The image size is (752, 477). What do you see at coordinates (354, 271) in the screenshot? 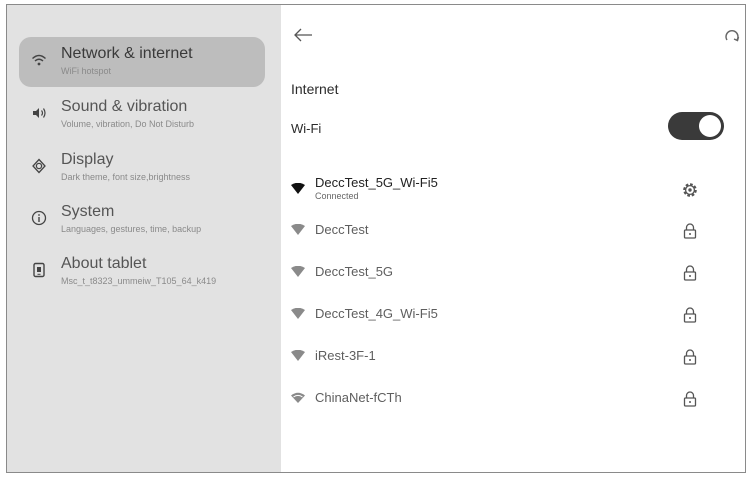
I see `network-name: DeccTest_5G` at bounding box center [354, 271].